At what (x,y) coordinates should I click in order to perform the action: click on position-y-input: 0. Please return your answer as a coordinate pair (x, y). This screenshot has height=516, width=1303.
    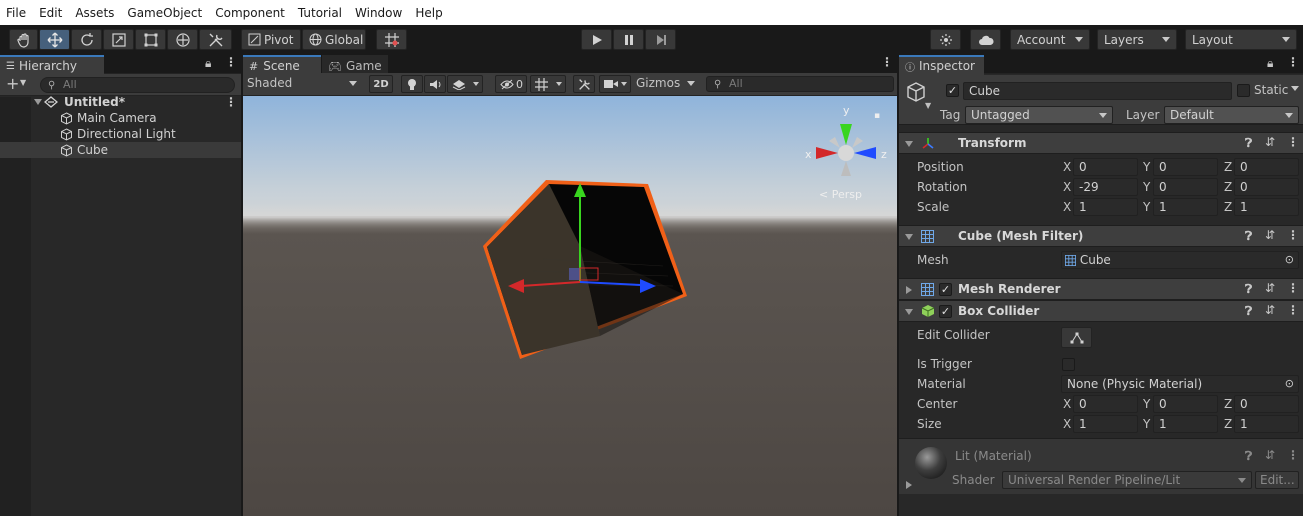
    Looking at the image, I should click on (1185, 167).